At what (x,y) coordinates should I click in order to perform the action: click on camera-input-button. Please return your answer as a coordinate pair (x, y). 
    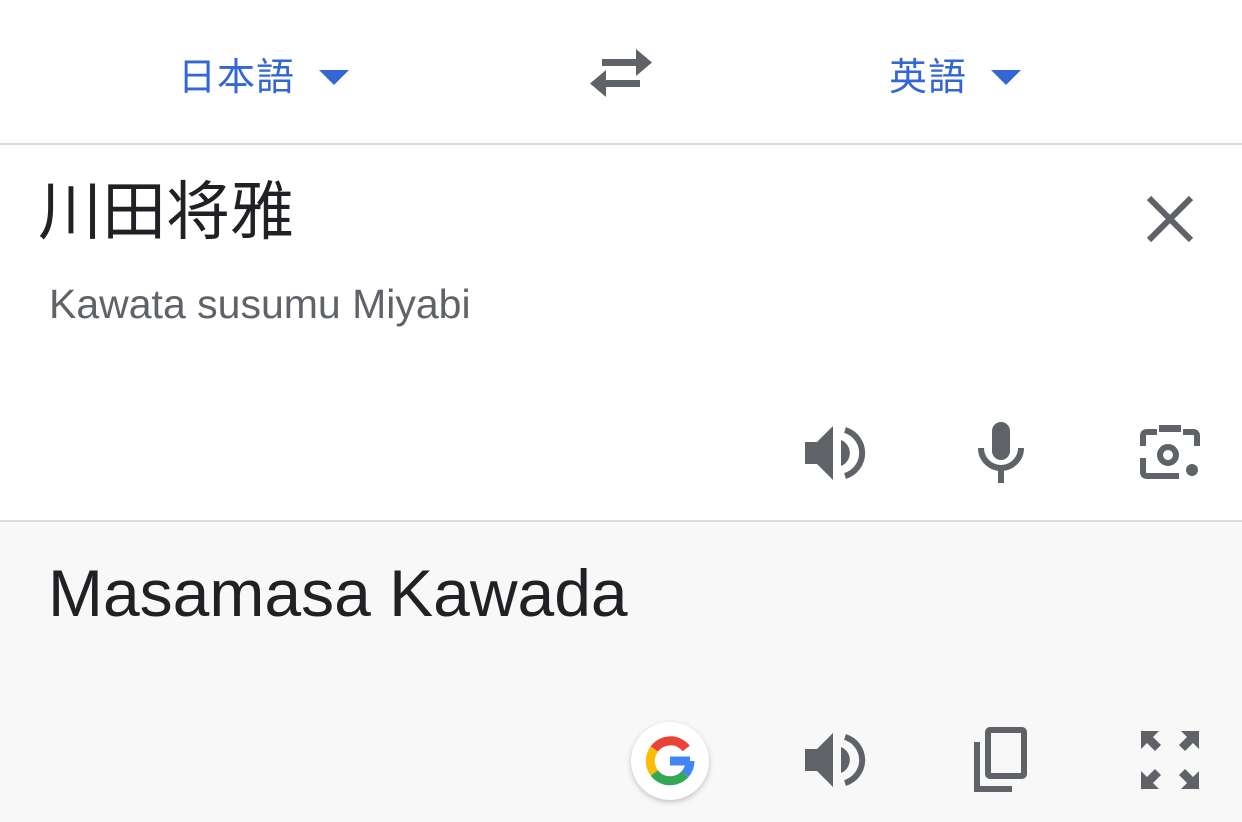
    Looking at the image, I should click on (1170, 453).